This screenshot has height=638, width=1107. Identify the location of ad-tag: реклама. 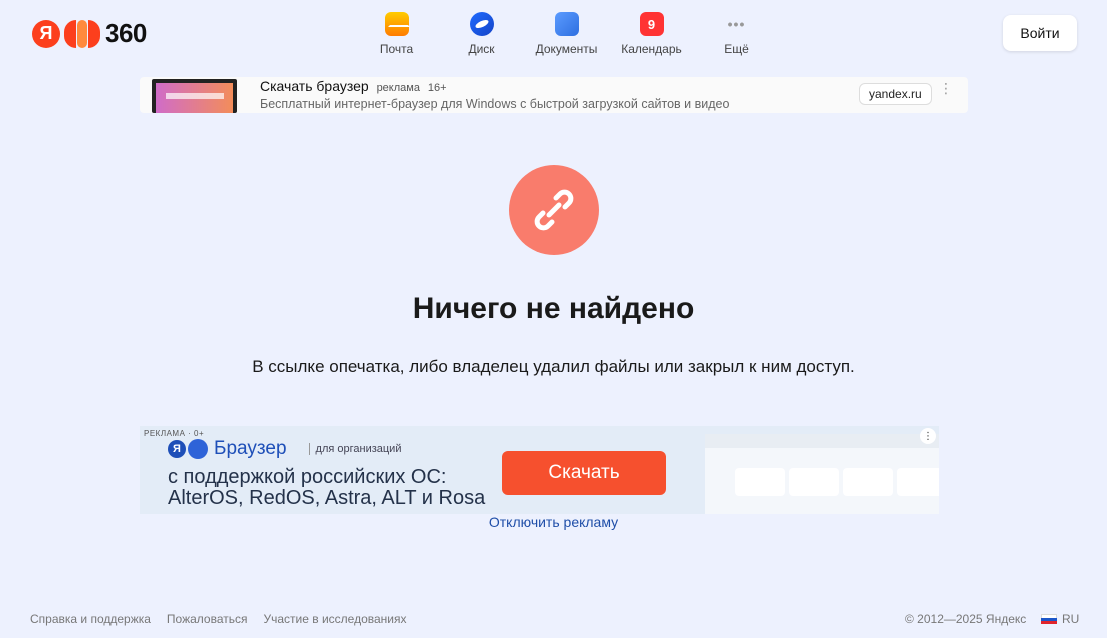
(398, 88).